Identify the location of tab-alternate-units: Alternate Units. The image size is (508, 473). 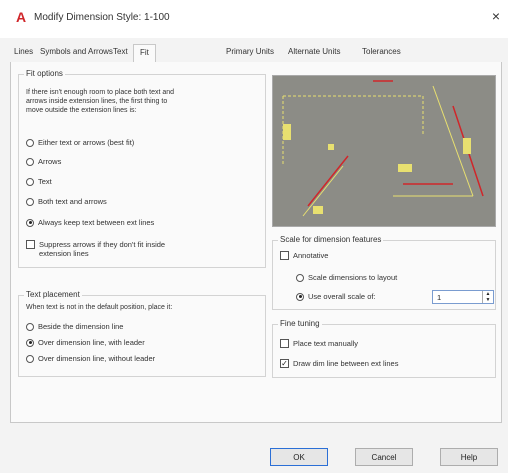
(314, 51).